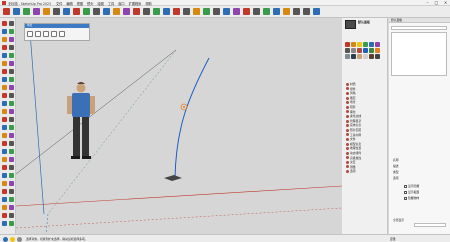 This screenshot has height=242, width=450. Describe the element at coordinates (12, 239) in the screenshot. I see `credits-icon` at that location.